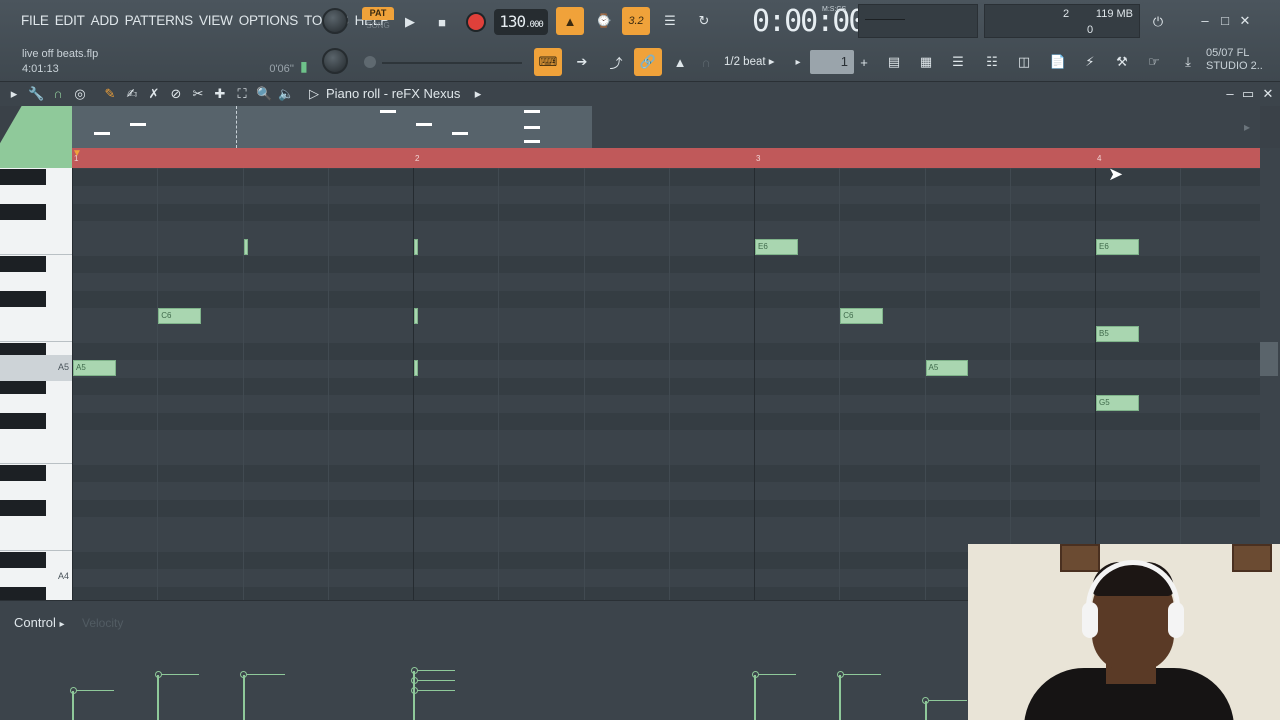 The image size is (1280, 720). What do you see at coordinates (1154, 62) in the screenshot?
I see `help-button: ☞` at bounding box center [1154, 62].